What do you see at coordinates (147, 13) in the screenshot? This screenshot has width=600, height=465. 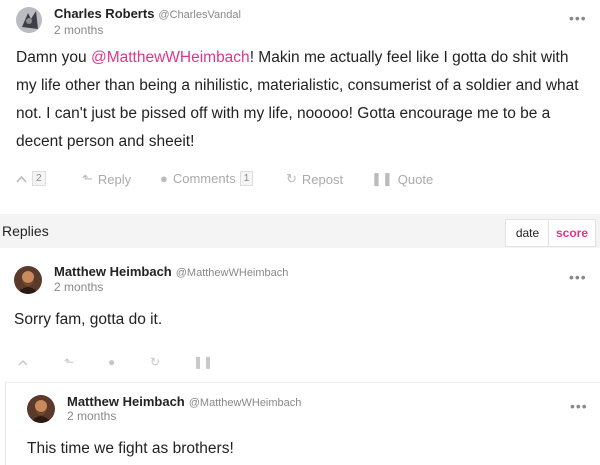 I see `author-name: Charles Roberts @CharlesVandal` at bounding box center [147, 13].